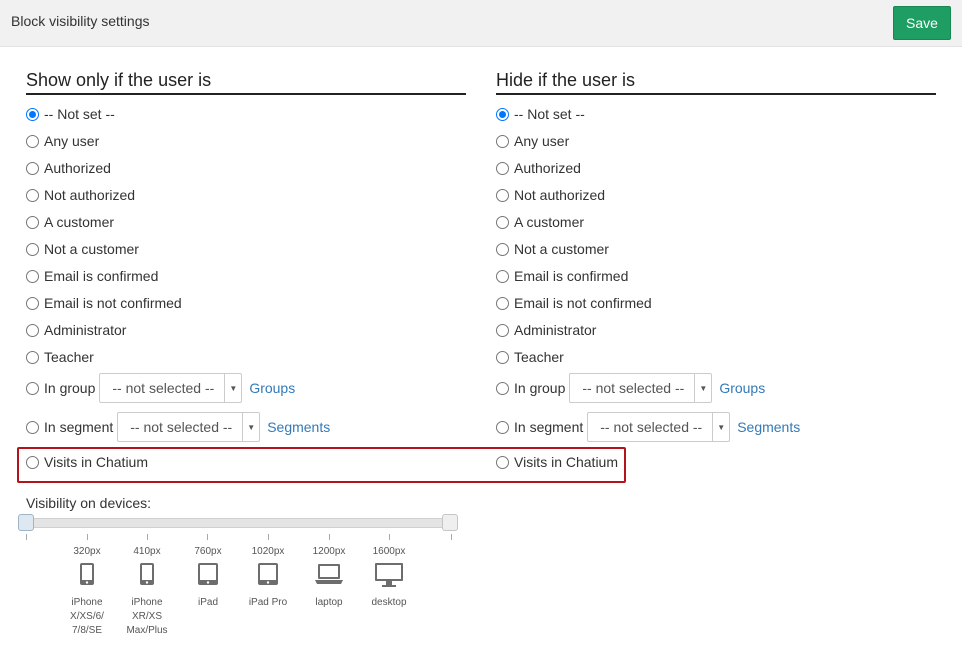 This screenshot has width=962, height=650. I want to click on save-button: Save, so click(922, 23).